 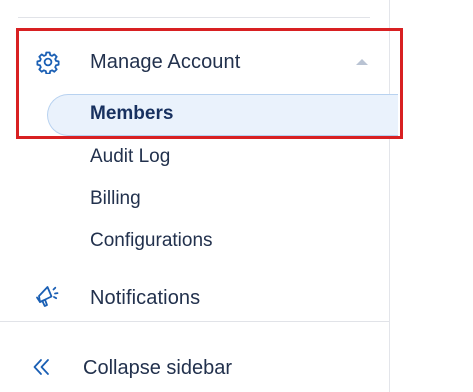 I want to click on collapse-sidebar-button: Collapse sidebar, so click(x=194, y=368).